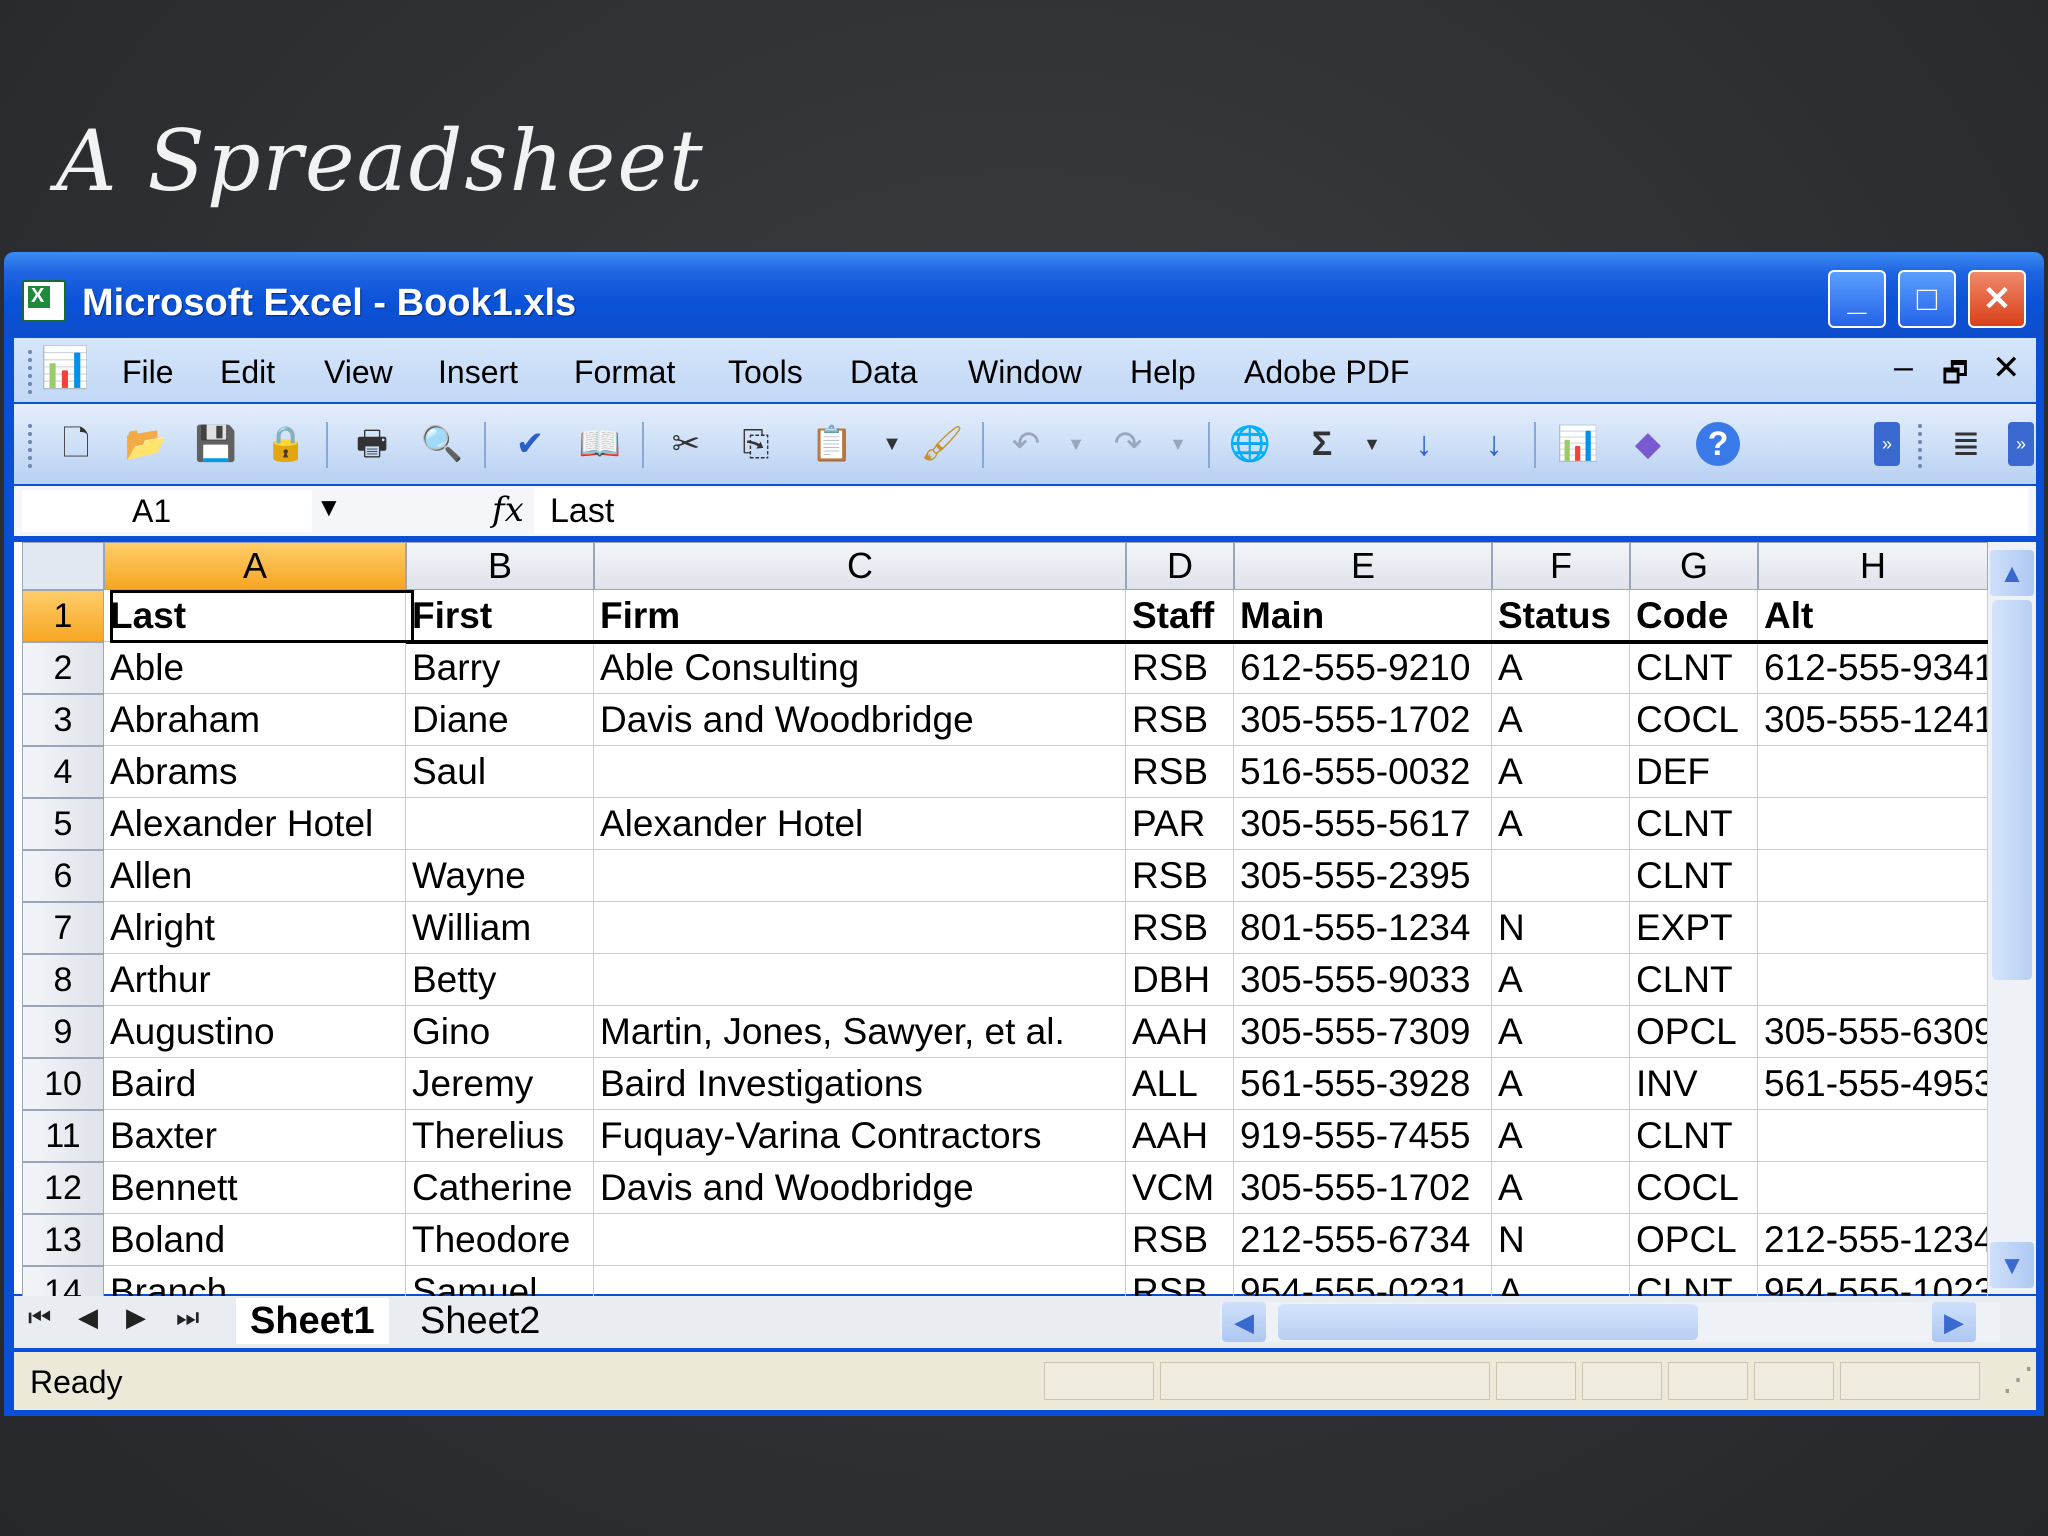 This screenshot has height=1536, width=2048. I want to click on cell-d9: AAH, so click(1180, 1032).